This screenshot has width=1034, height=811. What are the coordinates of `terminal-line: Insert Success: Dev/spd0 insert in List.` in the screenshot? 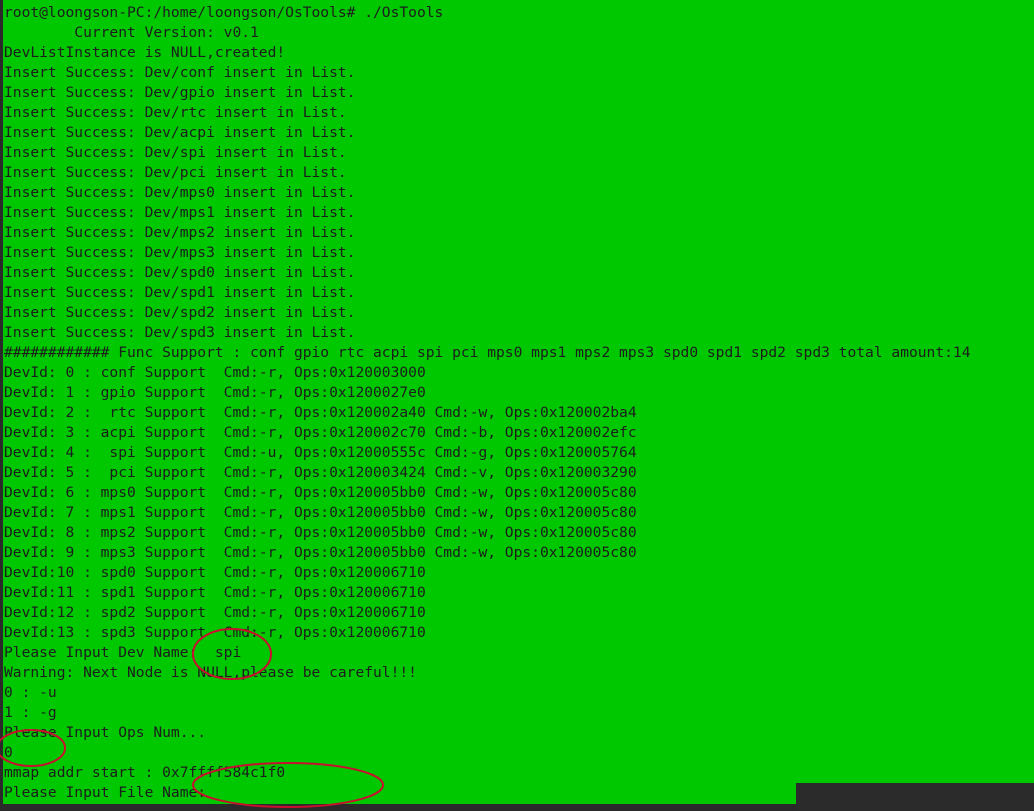 It's located at (180, 272).